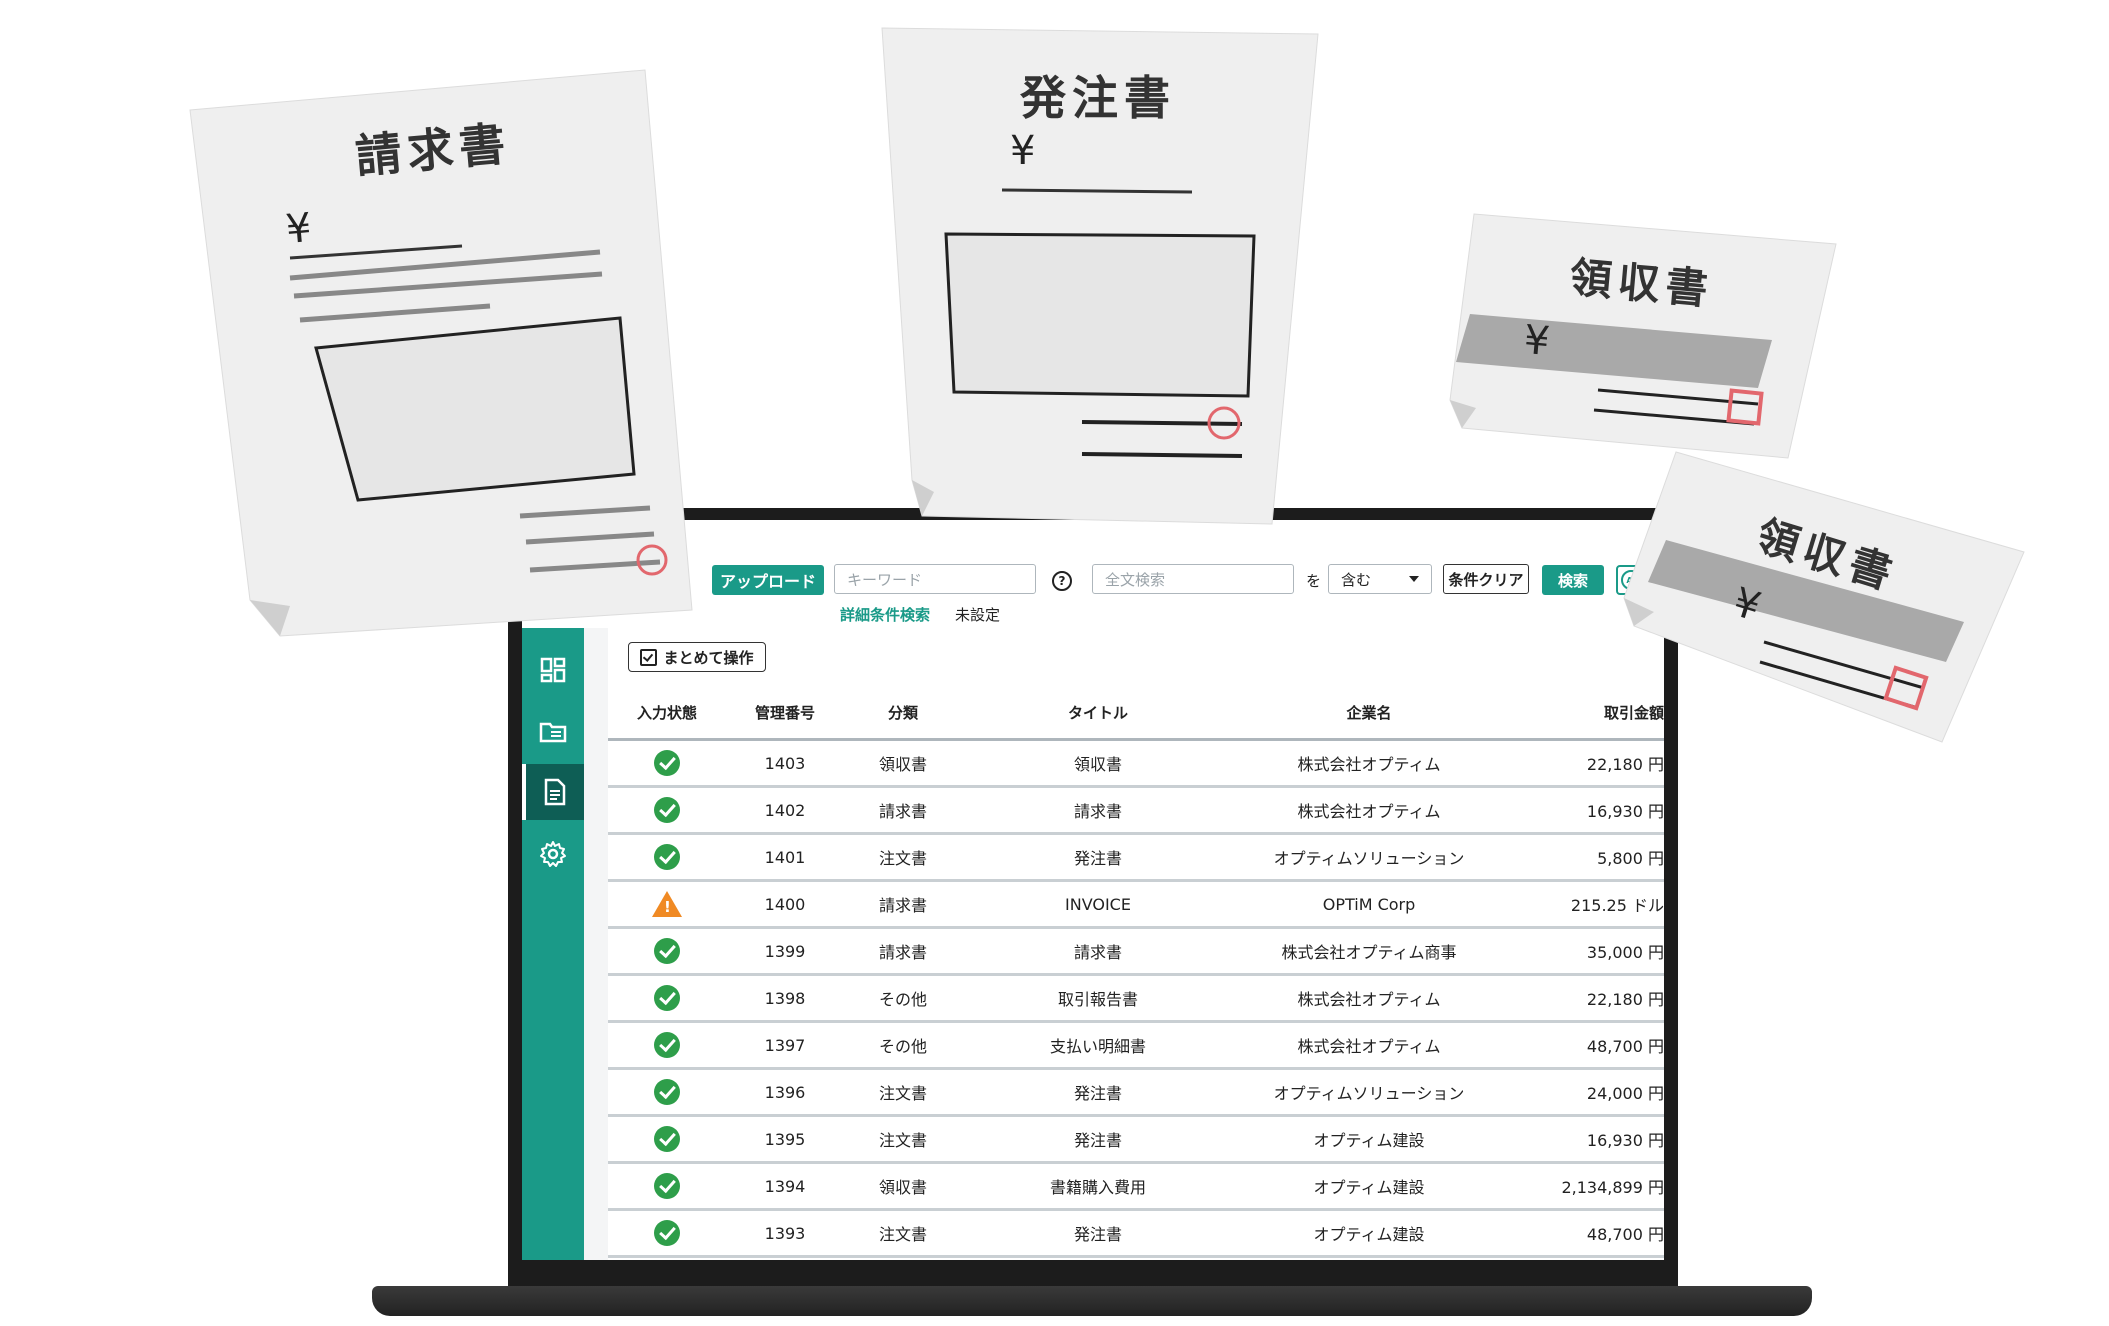 This screenshot has height=1326, width=2109. I want to click on purchase-order-title: 発注書, so click(1098, 98).